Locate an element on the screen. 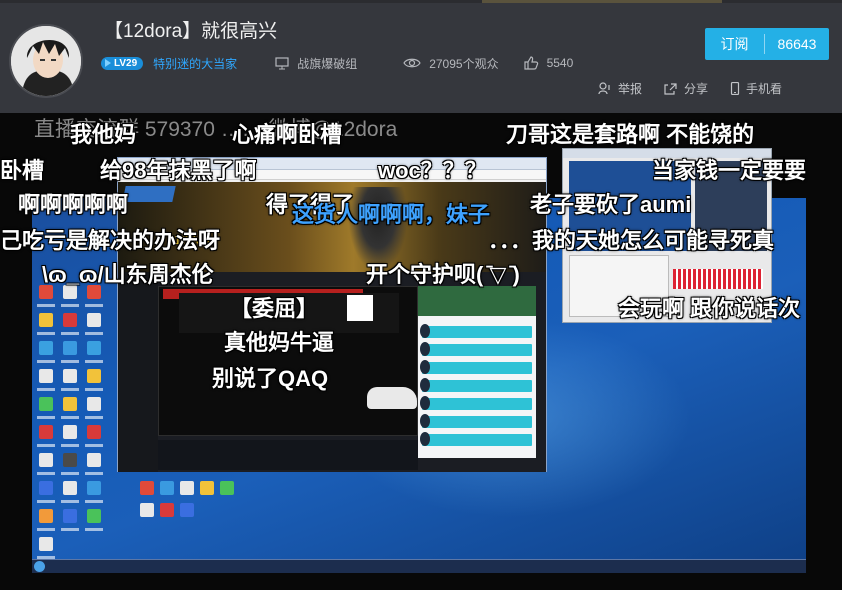 Image resolution: width=842 pixels, height=590 pixels. desktop-taskbar is located at coordinates (419, 566).